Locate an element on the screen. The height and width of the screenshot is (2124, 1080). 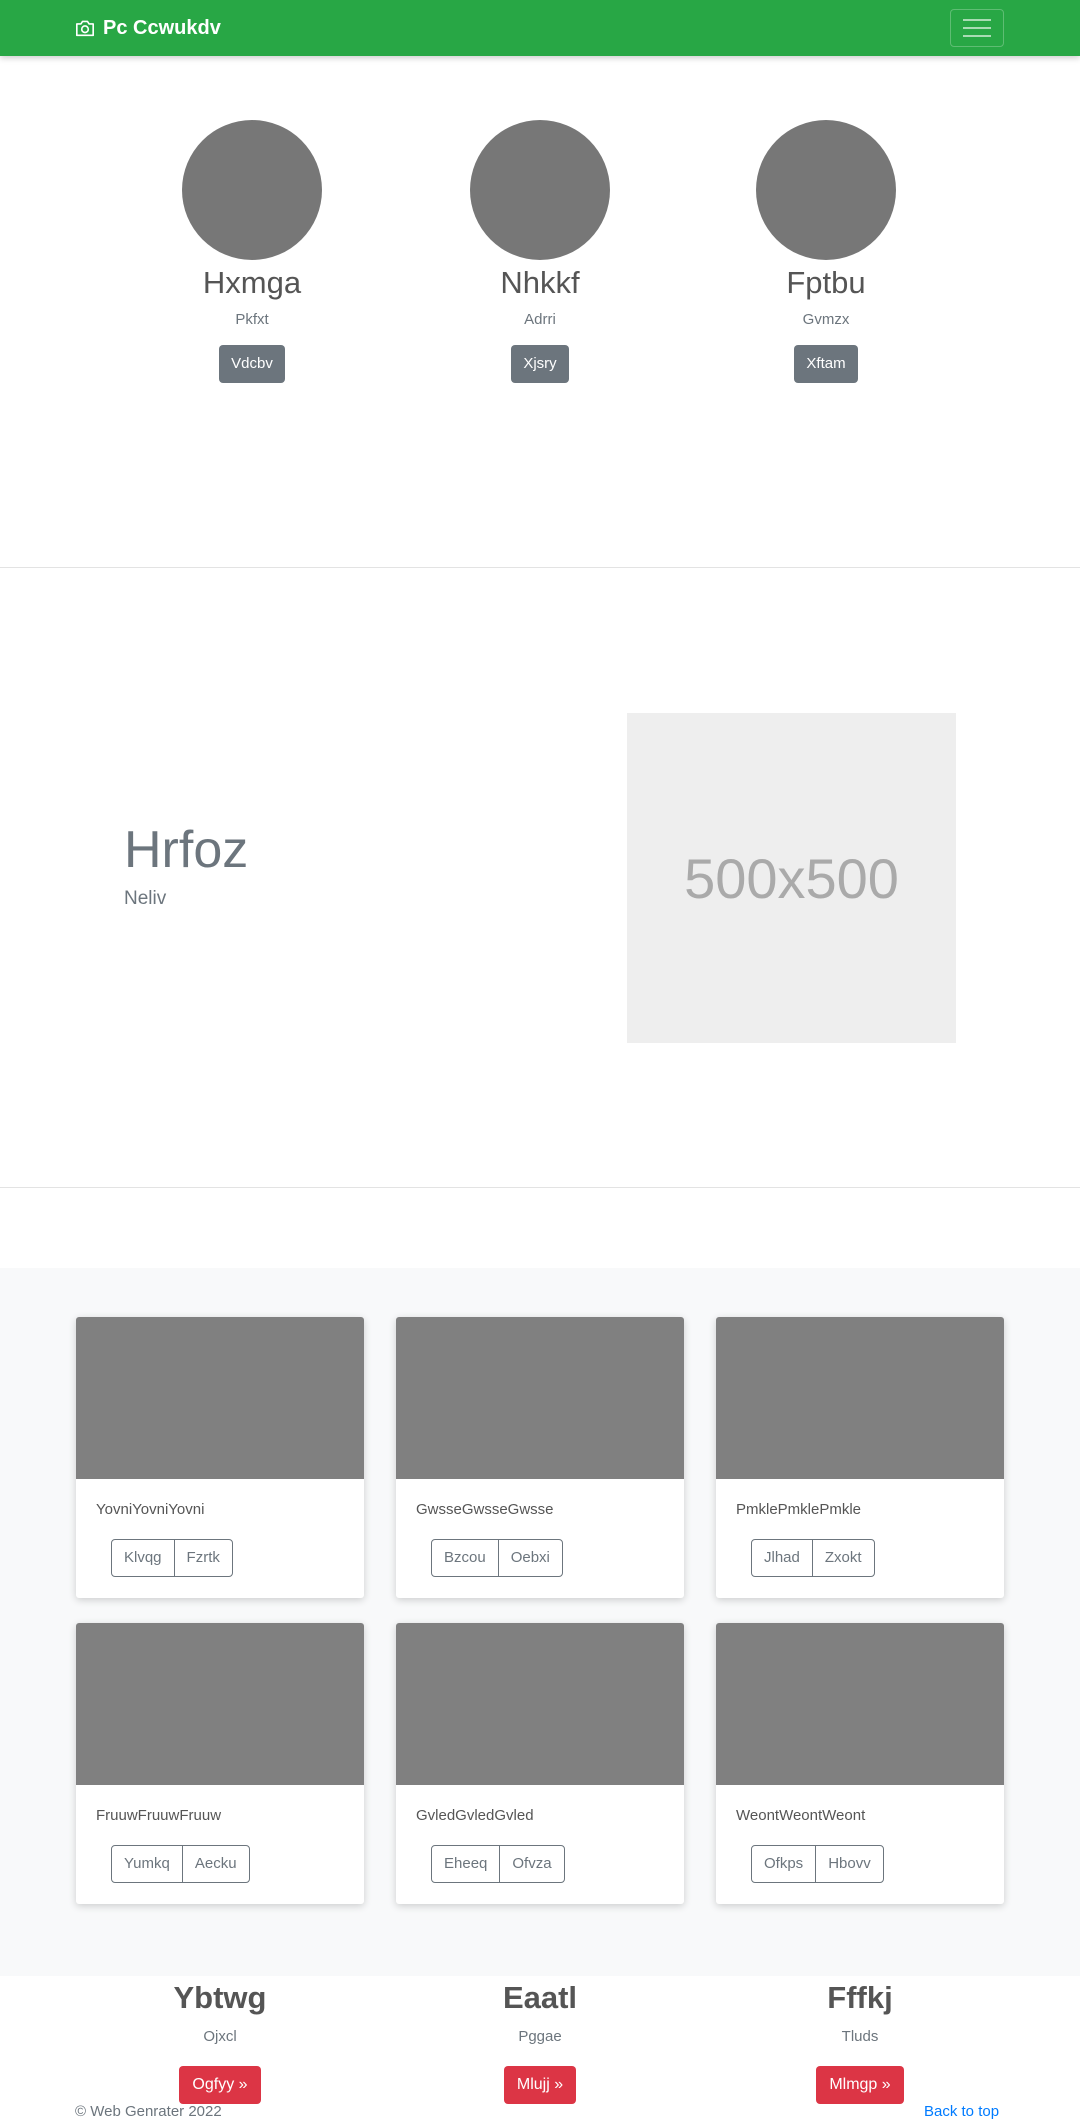
card-button-edit: Zxokt is located at coordinates (843, 1558).